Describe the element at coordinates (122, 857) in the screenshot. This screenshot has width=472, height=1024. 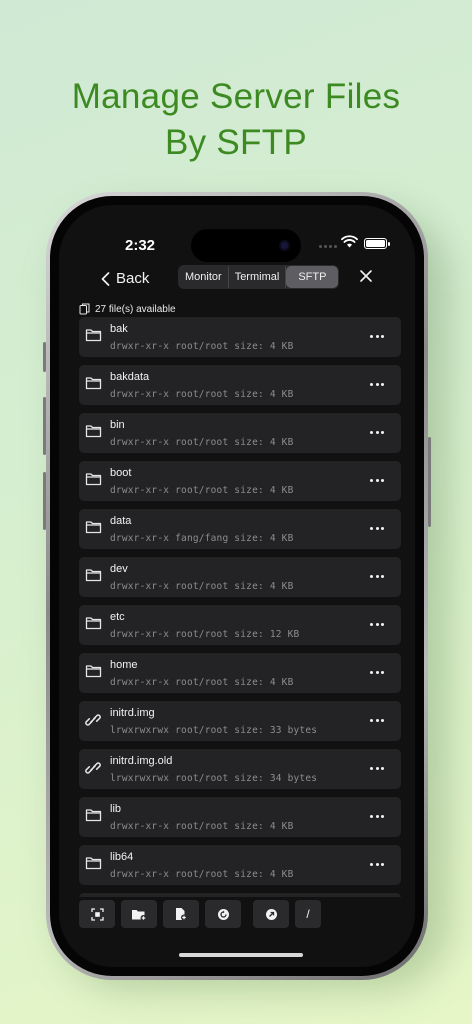
I see `file-name: lib64` at that location.